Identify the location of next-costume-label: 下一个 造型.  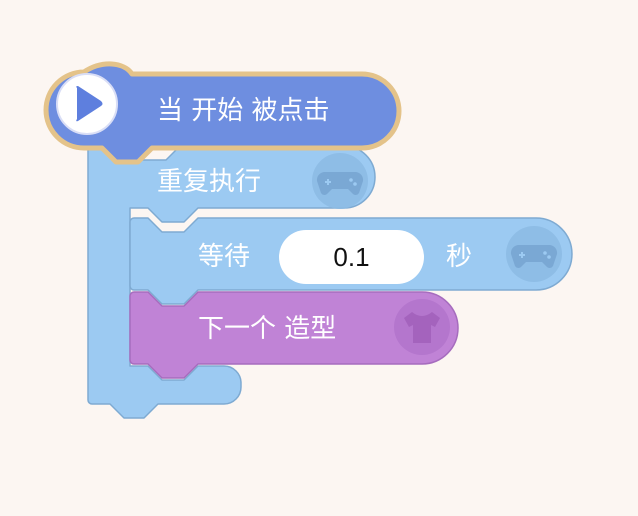
(267, 329).